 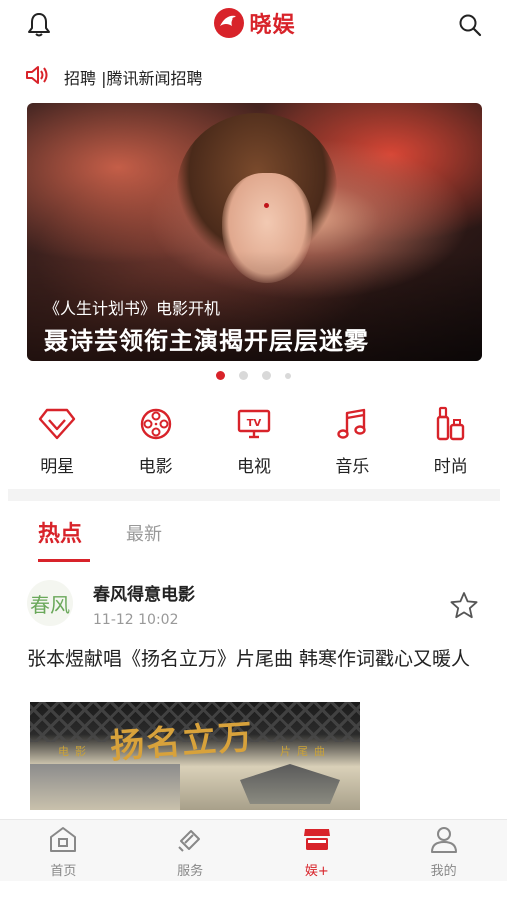 I want to click on tab-hot: 热点, so click(x=64, y=539).